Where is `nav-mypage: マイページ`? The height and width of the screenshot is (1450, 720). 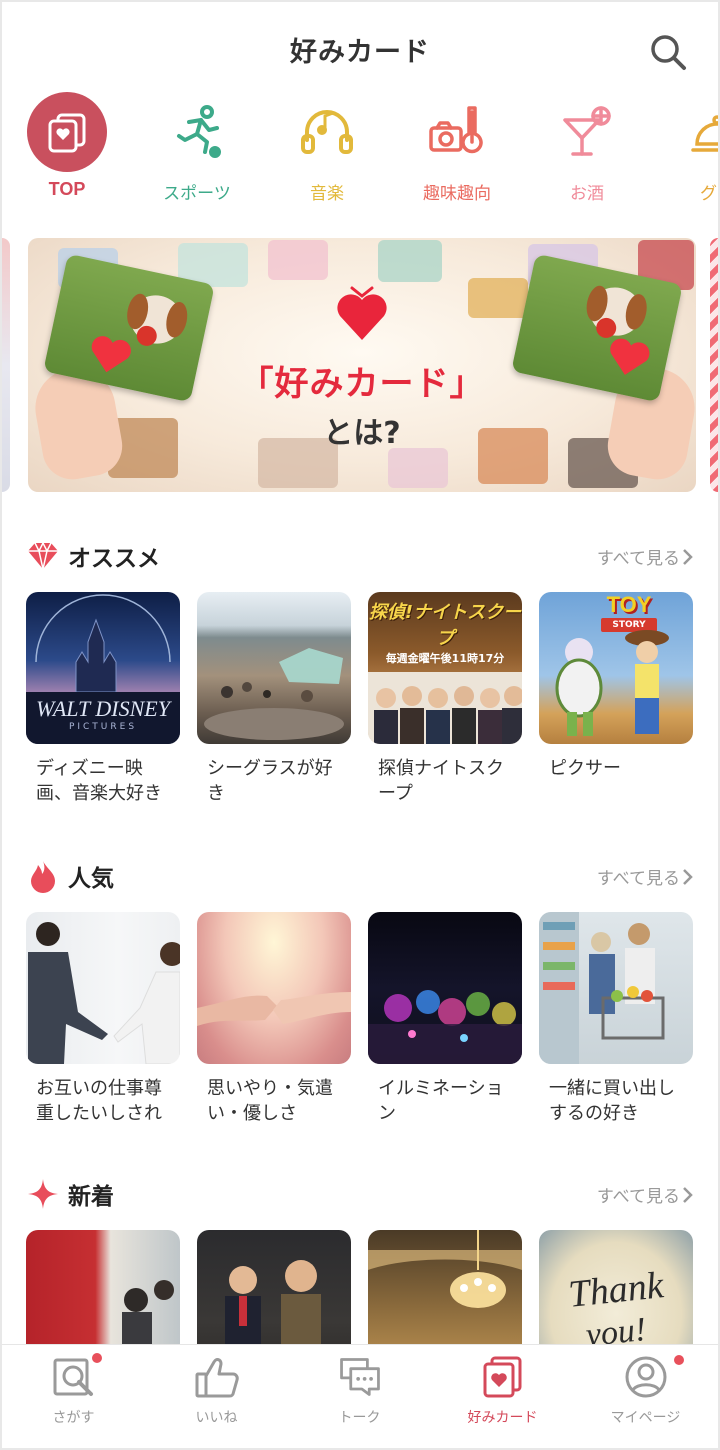 nav-mypage: マイページ is located at coordinates (645, 1396).